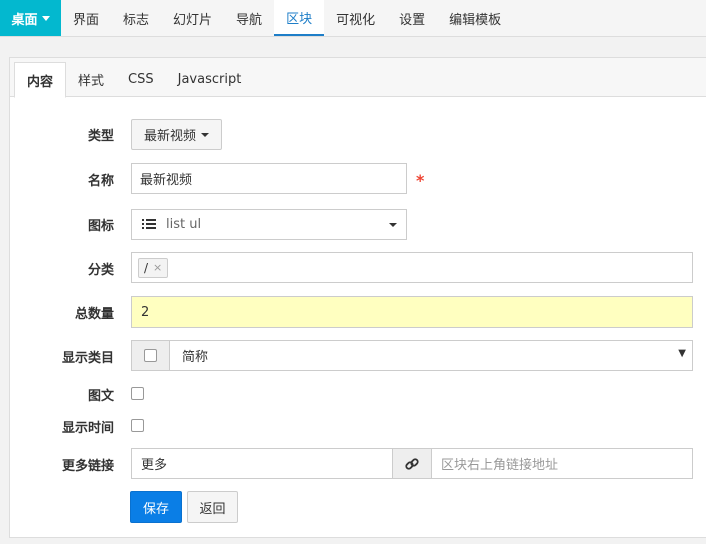 The width and height of the screenshot is (706, 544). I want to click on nav-item-logo: 标志, so click(136, 18).